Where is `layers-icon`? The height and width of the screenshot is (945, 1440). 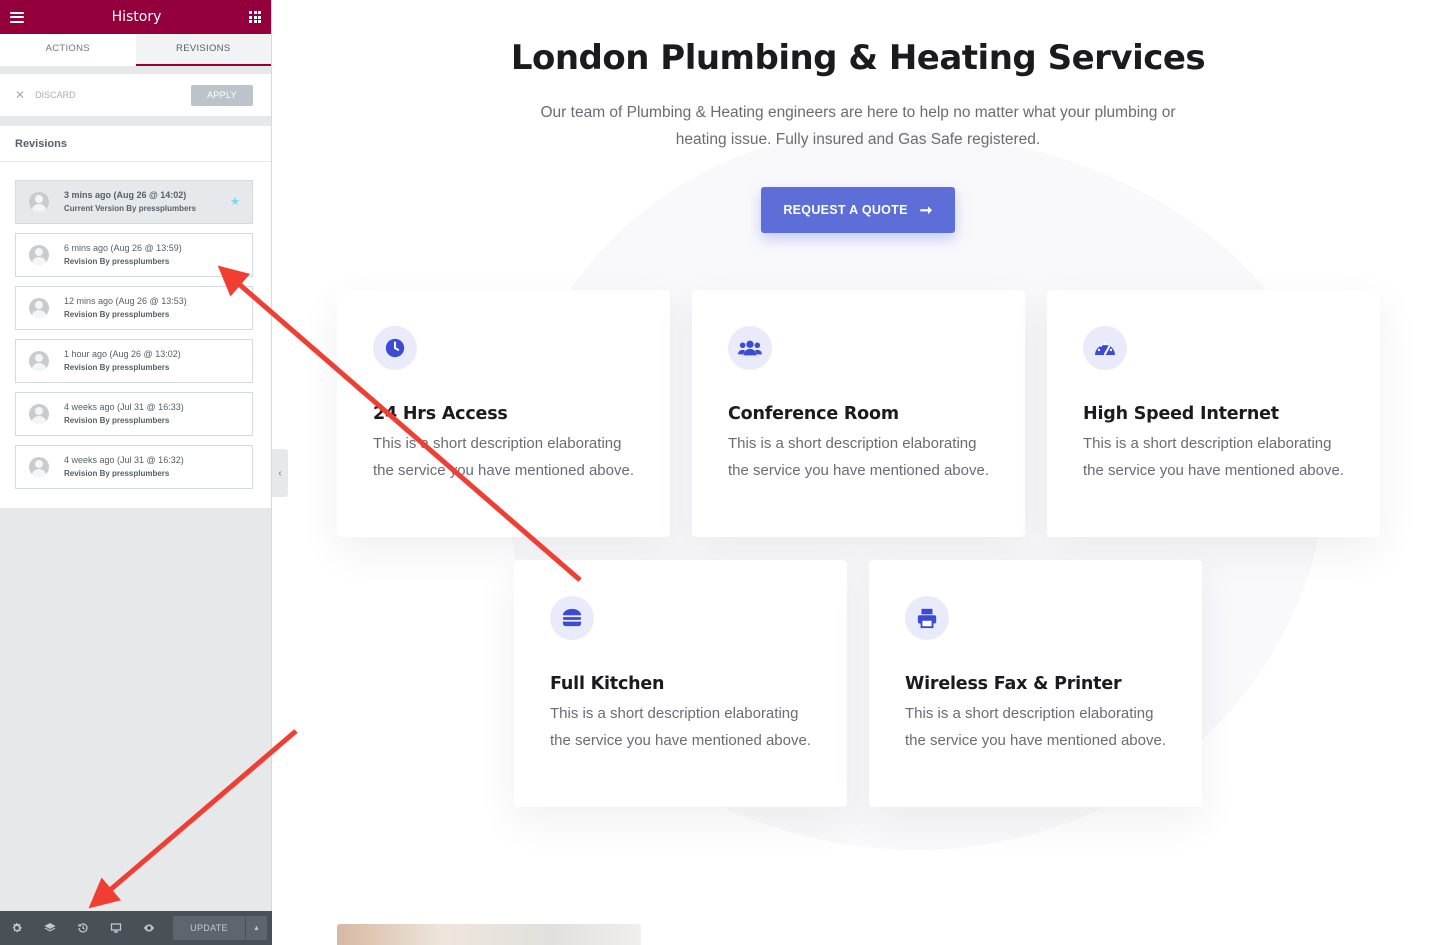 layers-icon is located at coordinates (49, 928).